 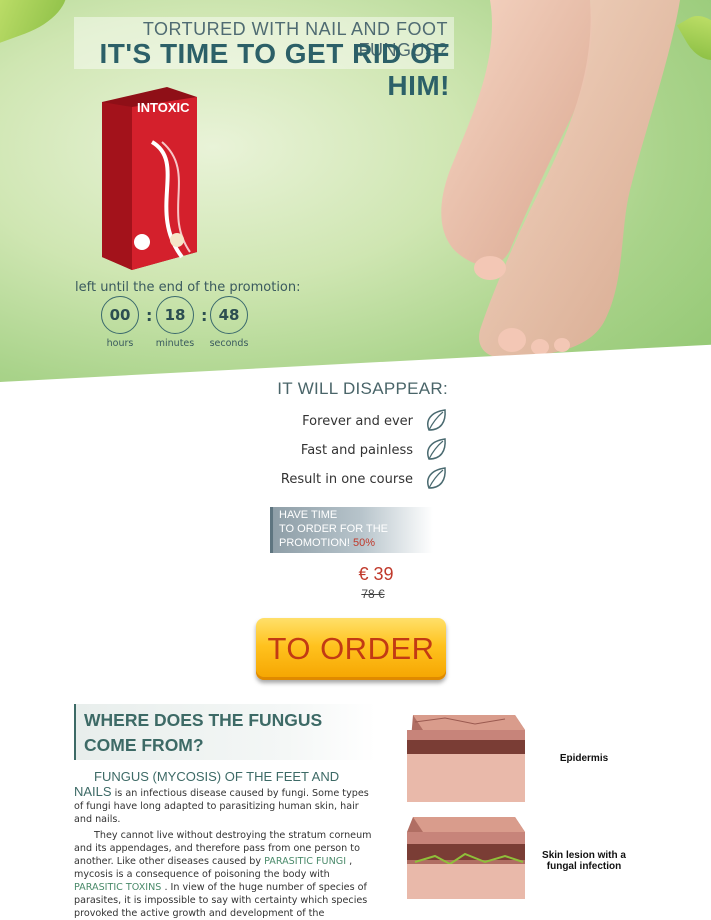 What do you see at coordinates (175, 343) in the screenshot?
I see `timer-minutes-label: minutes` at bounding box center [175, 343].